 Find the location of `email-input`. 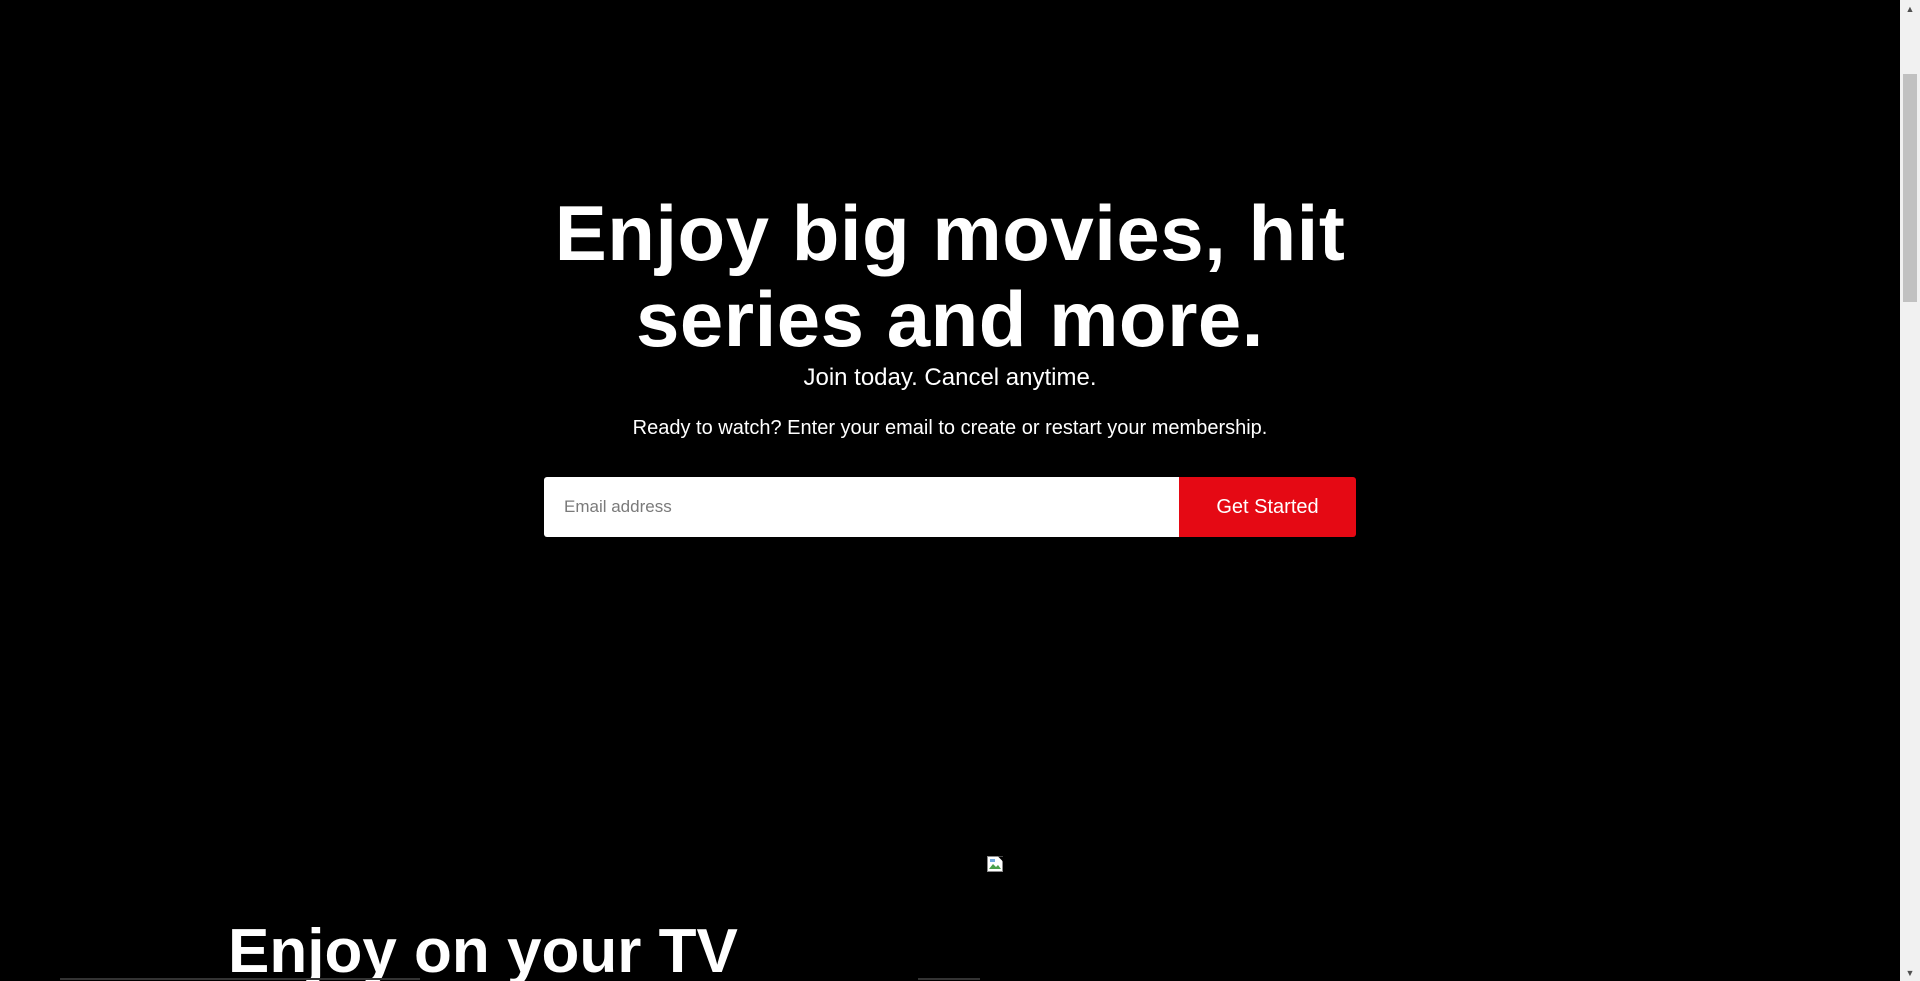

email-input is located at coordinates (861, 507).